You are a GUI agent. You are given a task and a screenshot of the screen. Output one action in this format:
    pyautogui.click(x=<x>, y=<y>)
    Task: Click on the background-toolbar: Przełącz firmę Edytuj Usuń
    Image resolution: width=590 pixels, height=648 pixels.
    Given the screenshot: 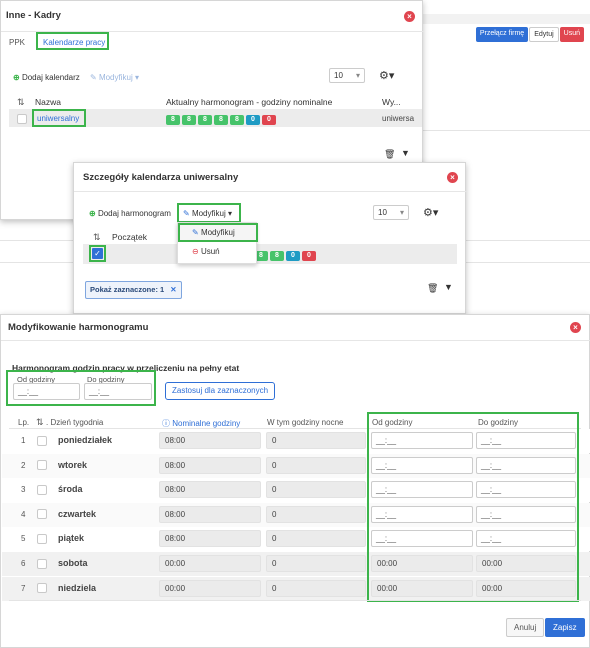 What is the action you would take?
    pyautogui.click(x=529, y=34)
    